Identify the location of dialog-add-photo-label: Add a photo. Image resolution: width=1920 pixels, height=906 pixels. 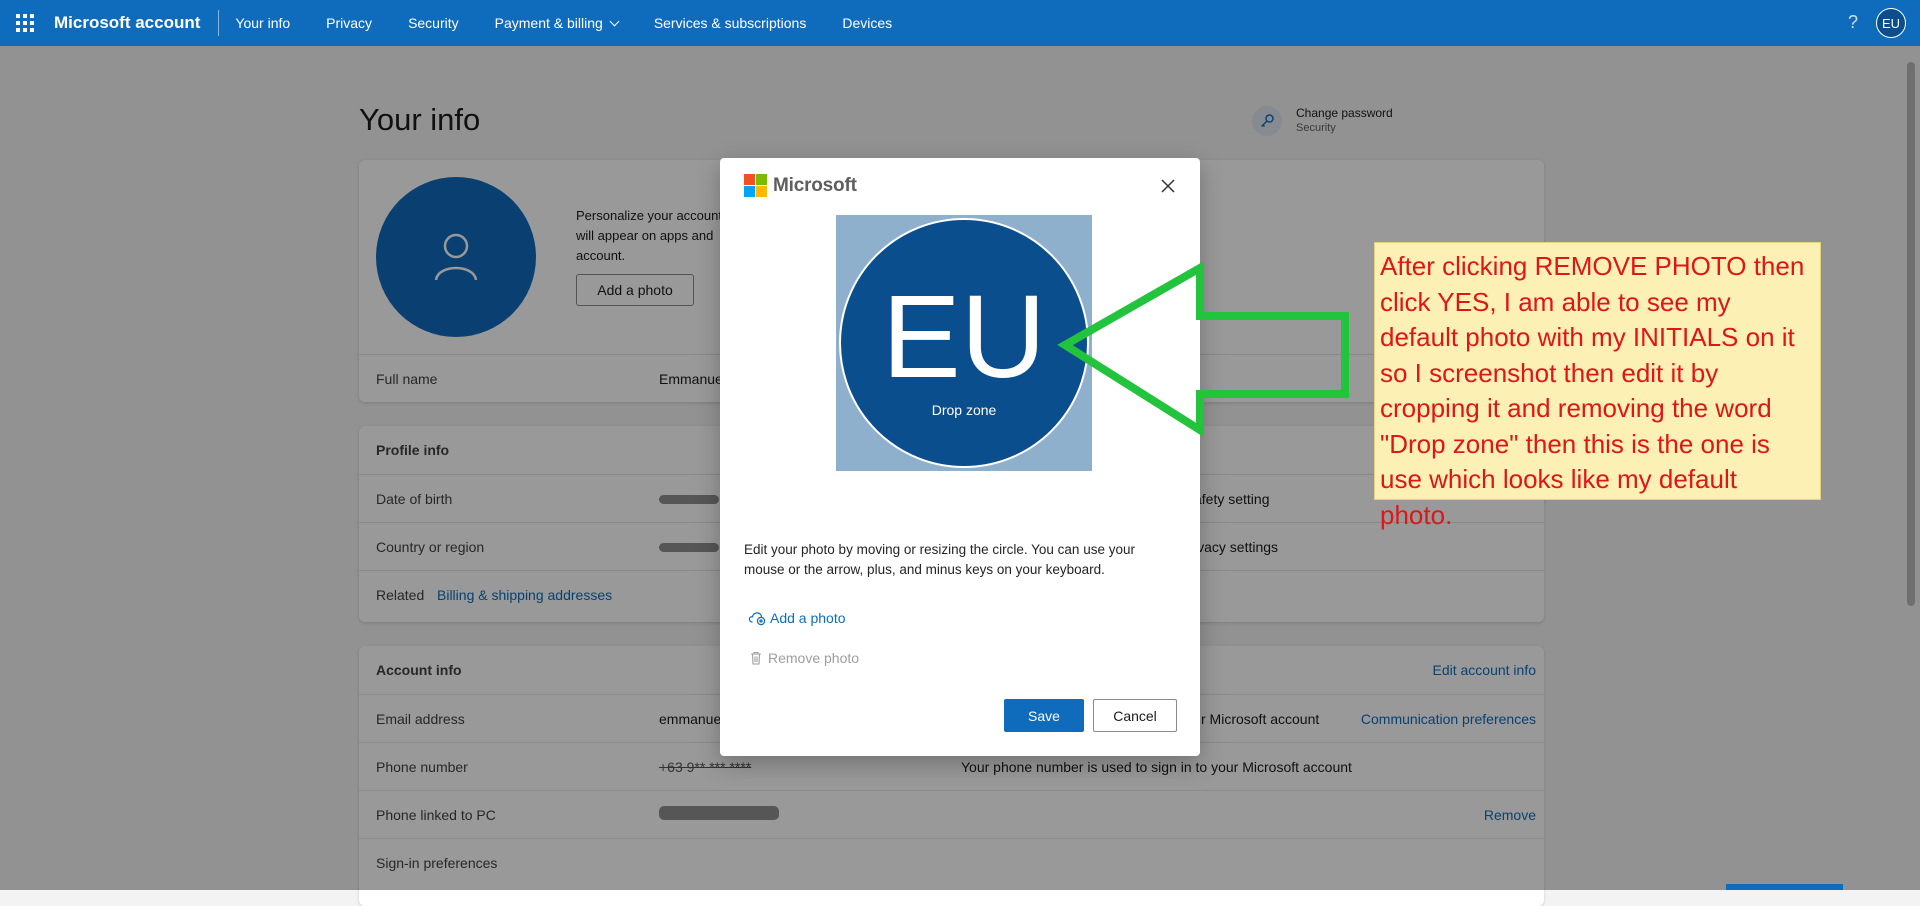
(808, 618).